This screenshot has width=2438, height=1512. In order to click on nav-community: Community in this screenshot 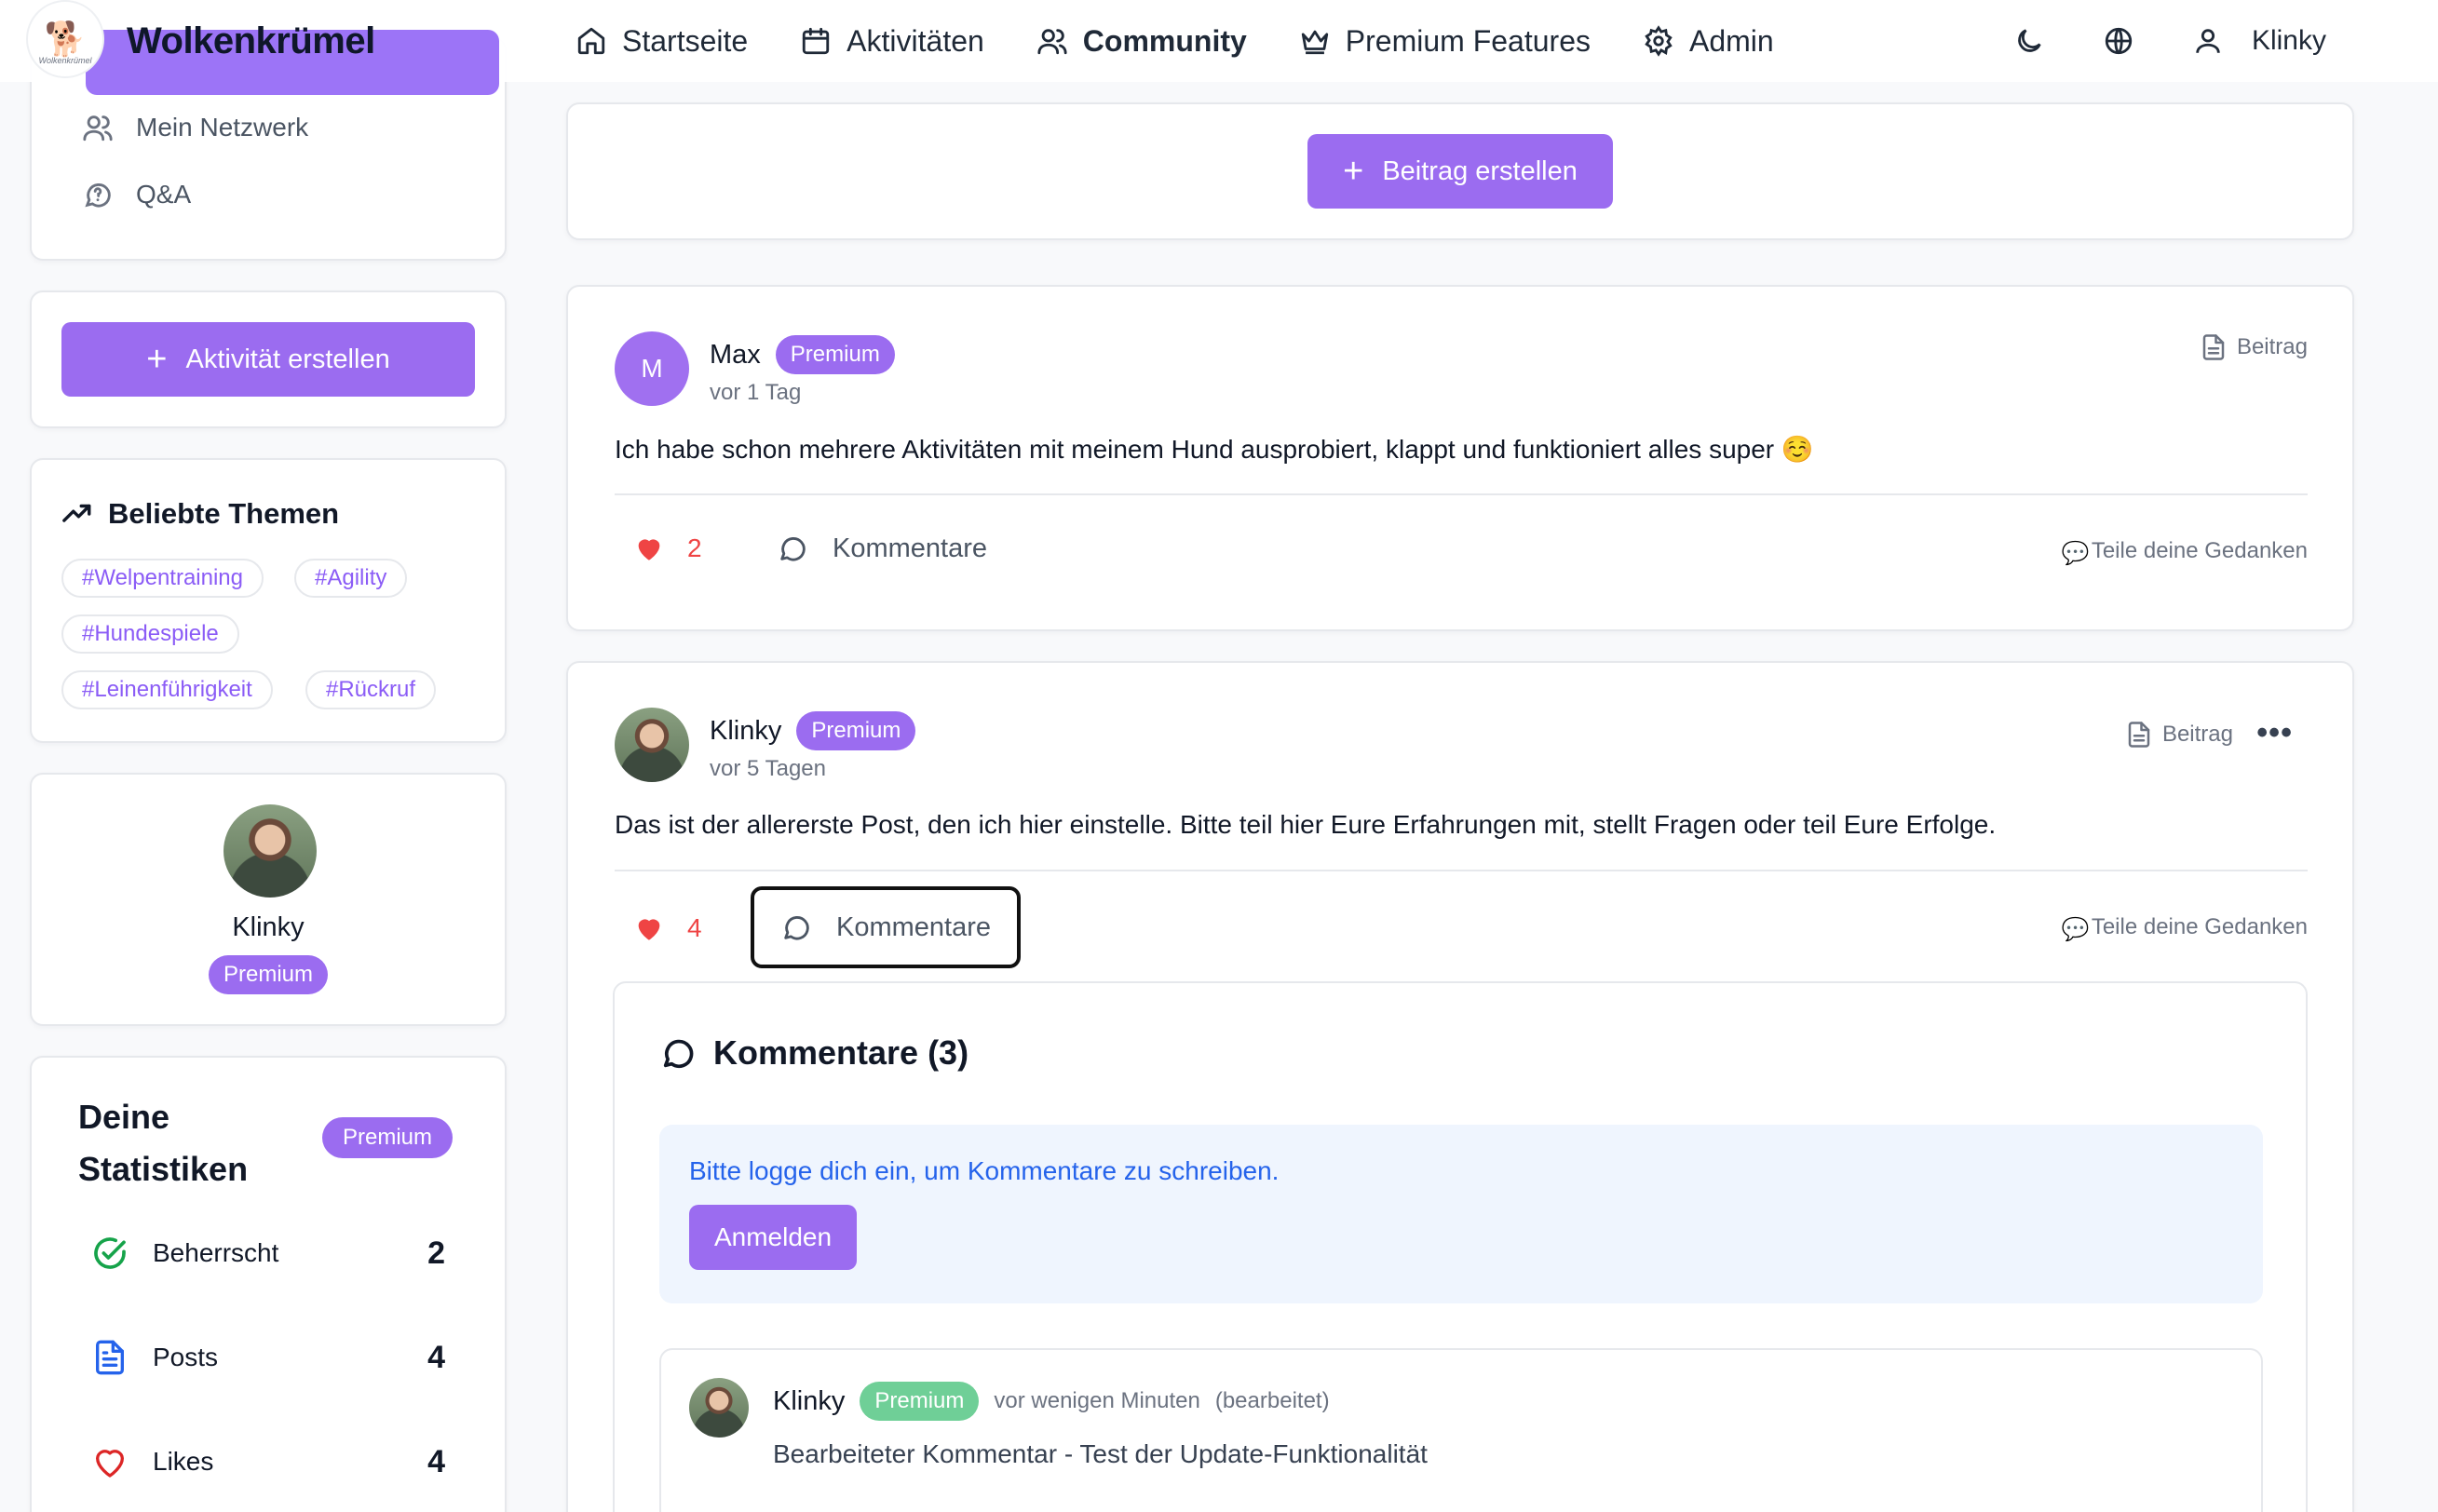, I will do `click(1141, 41)`.